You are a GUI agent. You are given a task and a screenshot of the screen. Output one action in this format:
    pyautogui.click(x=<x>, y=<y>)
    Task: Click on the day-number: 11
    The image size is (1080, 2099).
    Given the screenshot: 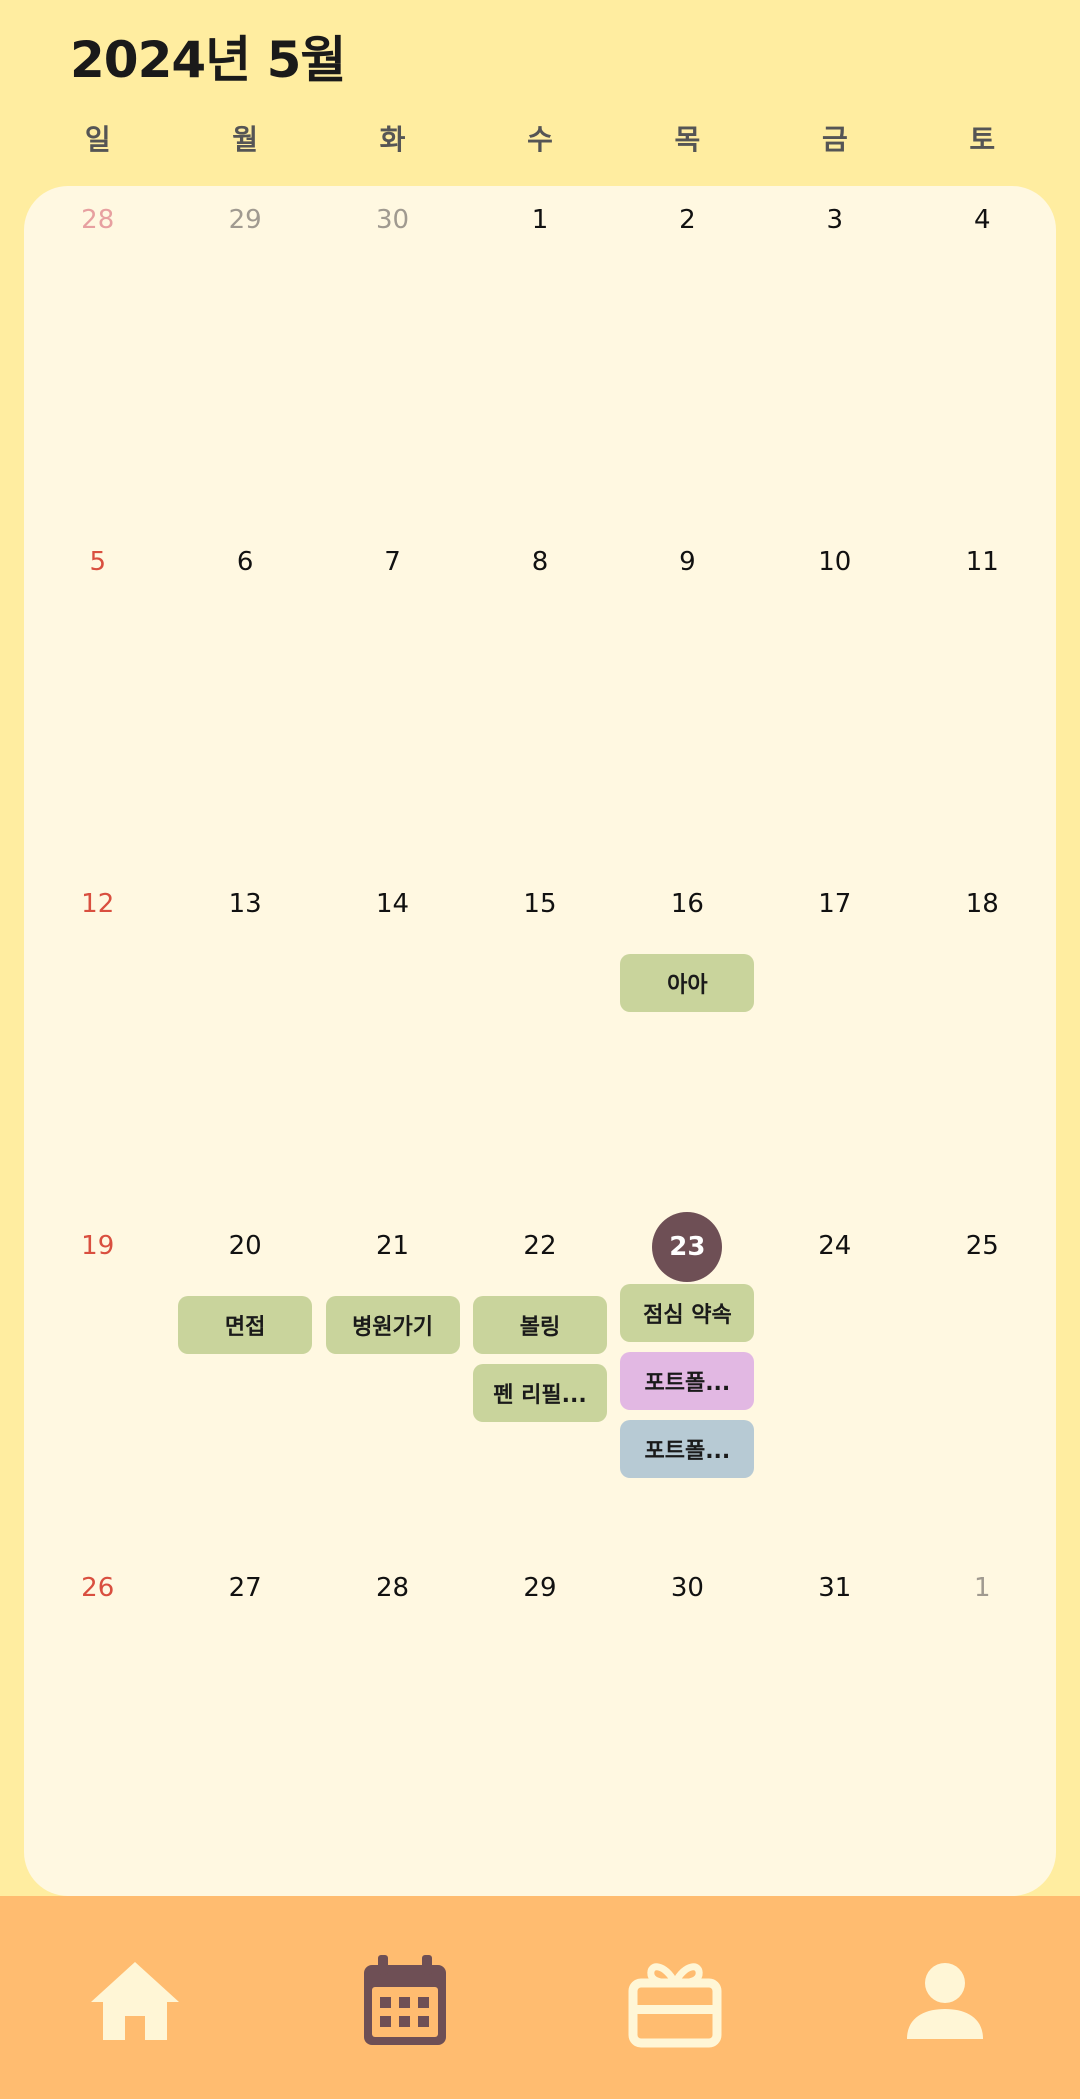 What is the action you would take?
    pyautogui.click(x=982, y=562)
    